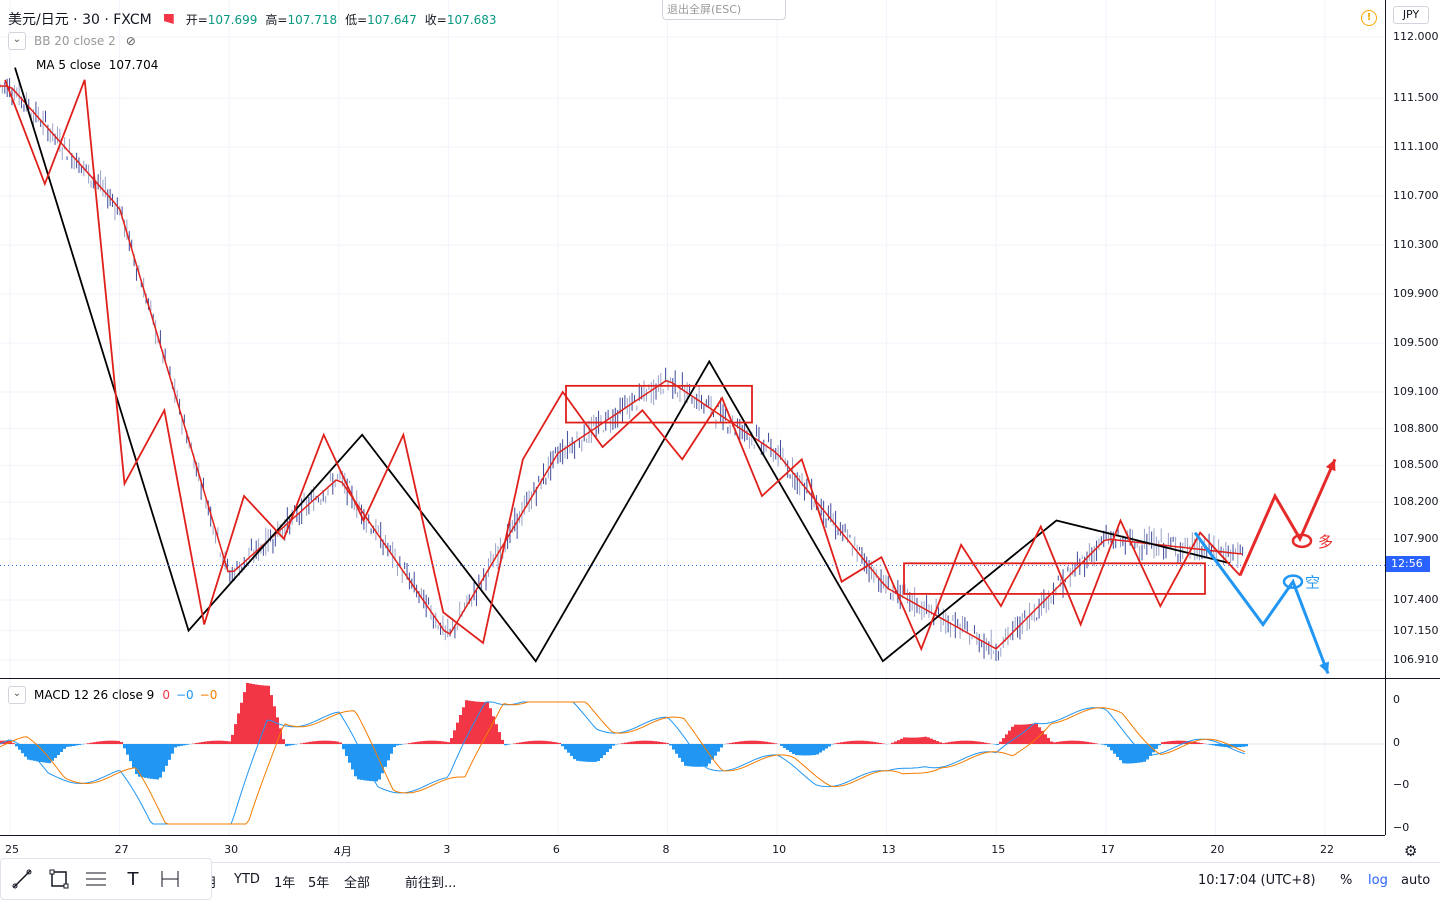 The image size is (1440, 900). What do you see at coordinates (1416, 630) in the screenshot?
I see `price-label: 107.150` at bounding box center [1416, 630].